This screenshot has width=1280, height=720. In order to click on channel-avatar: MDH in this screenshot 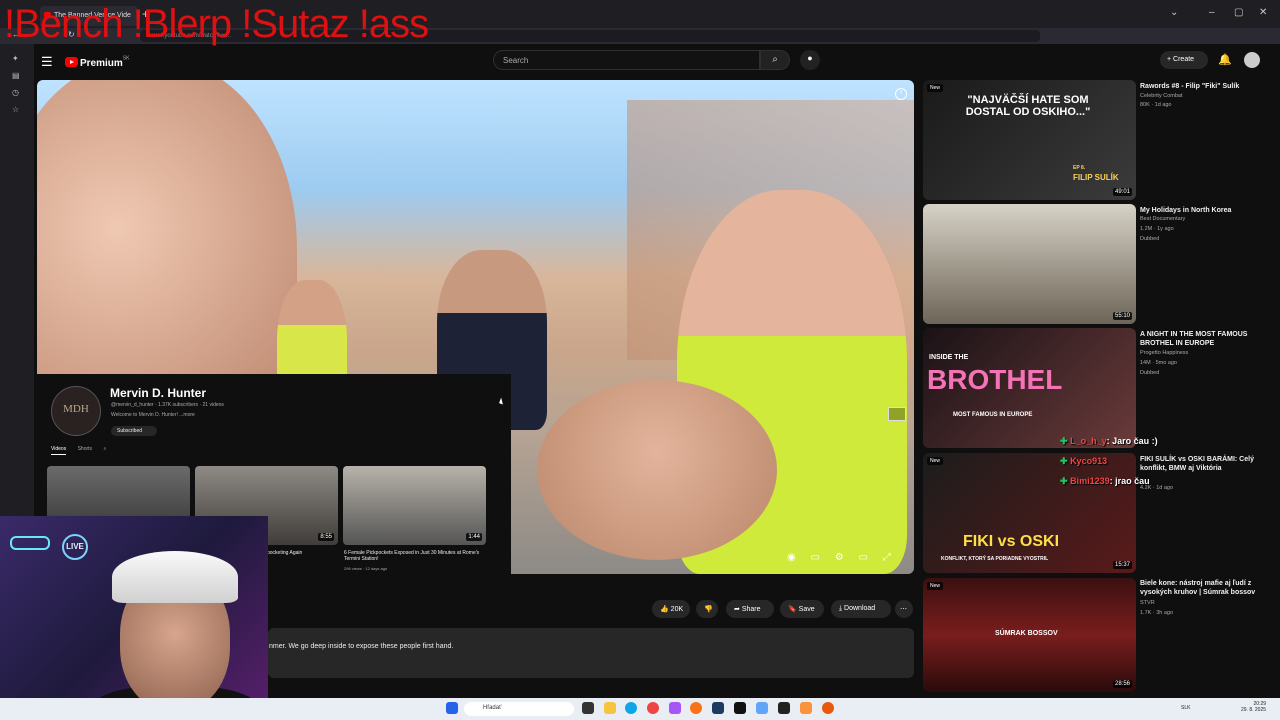, I will do `click(76, 411)`.